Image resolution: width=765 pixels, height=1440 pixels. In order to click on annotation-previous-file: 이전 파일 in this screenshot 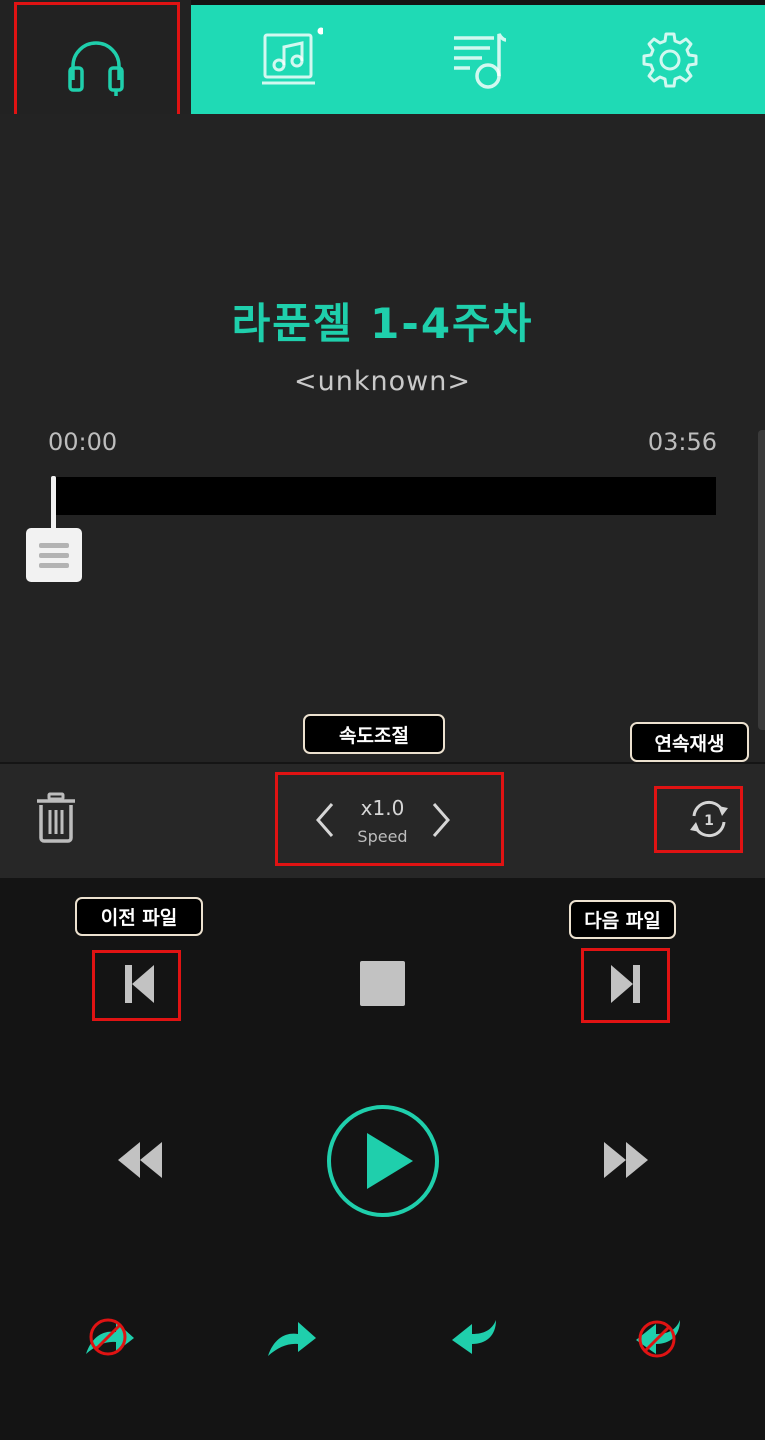, I will do `click(139, 916)`.